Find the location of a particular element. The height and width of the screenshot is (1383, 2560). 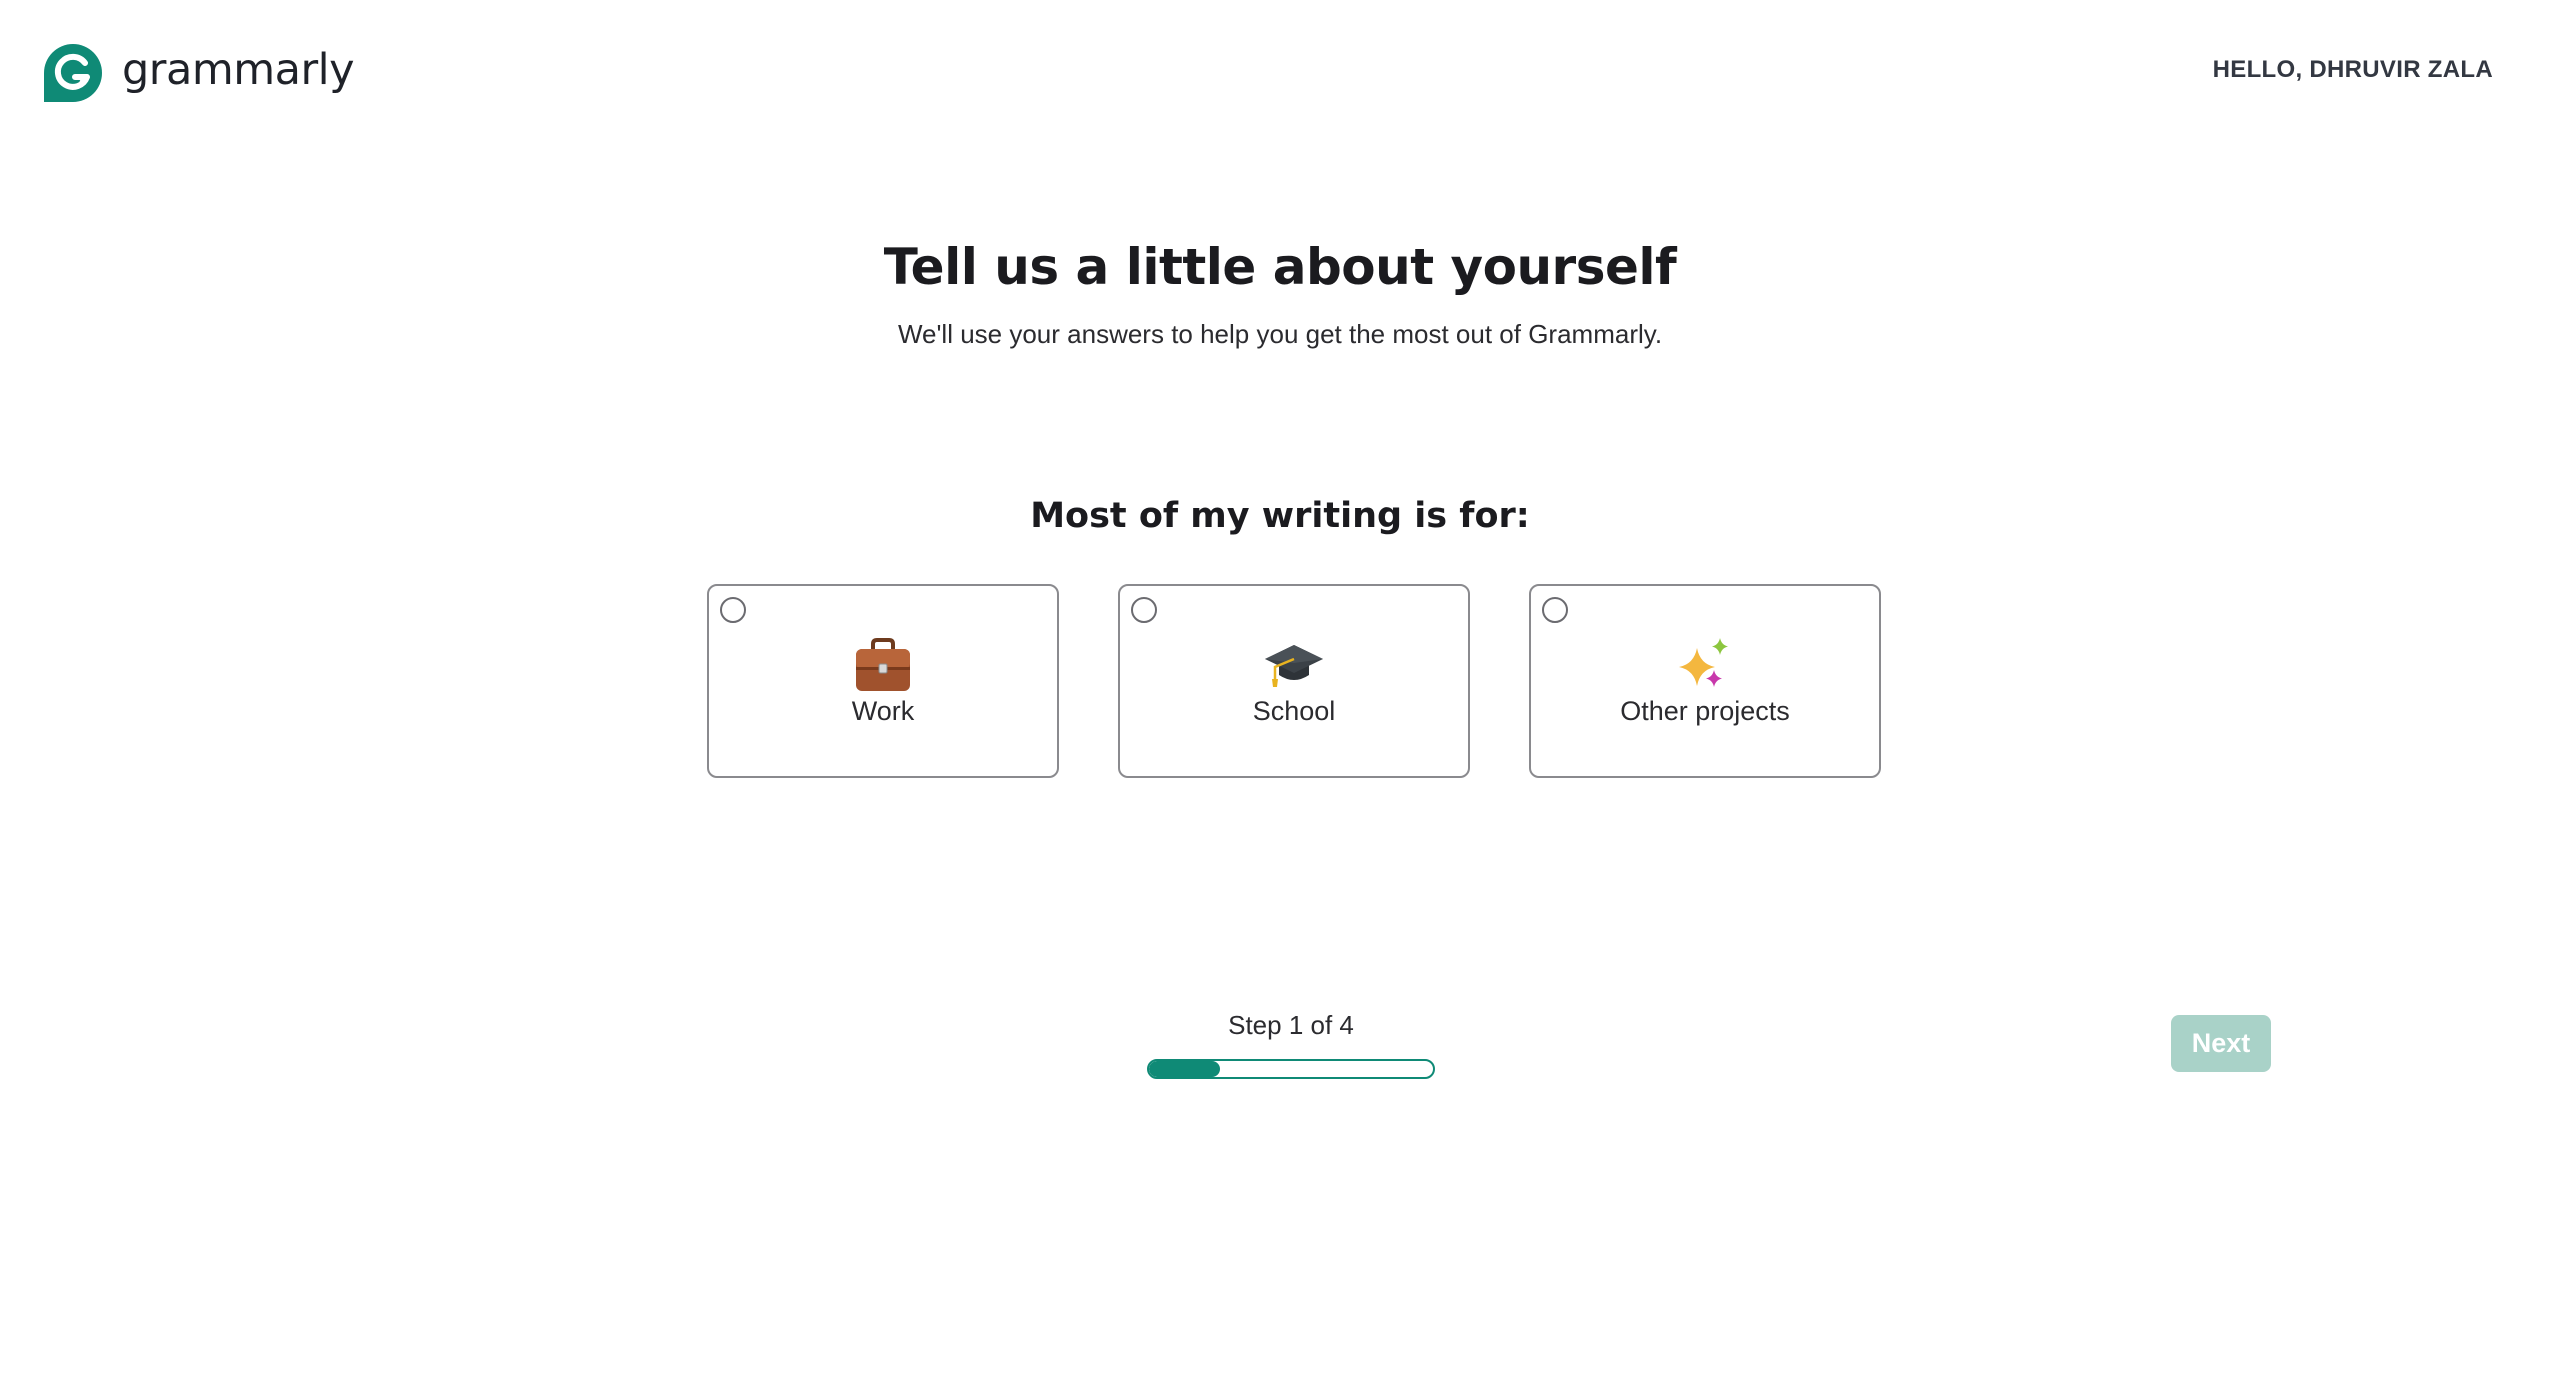

option-card-work: Work is located at coordinates (883, 681).